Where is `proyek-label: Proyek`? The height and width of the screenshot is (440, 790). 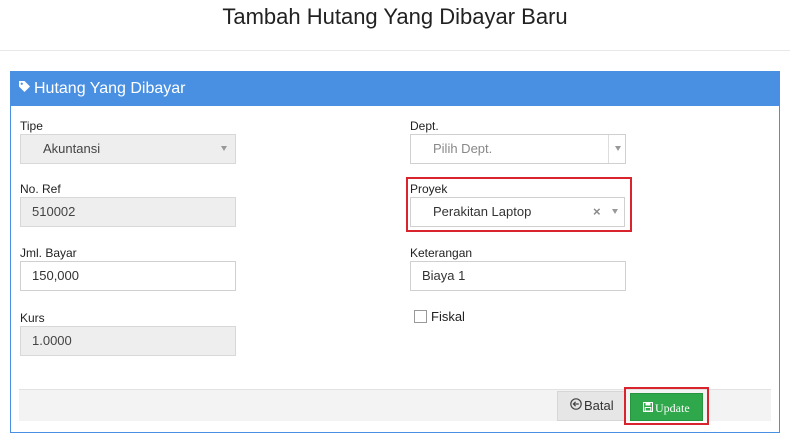 proyek-label: Proyek is located at coordinates (429, 189).